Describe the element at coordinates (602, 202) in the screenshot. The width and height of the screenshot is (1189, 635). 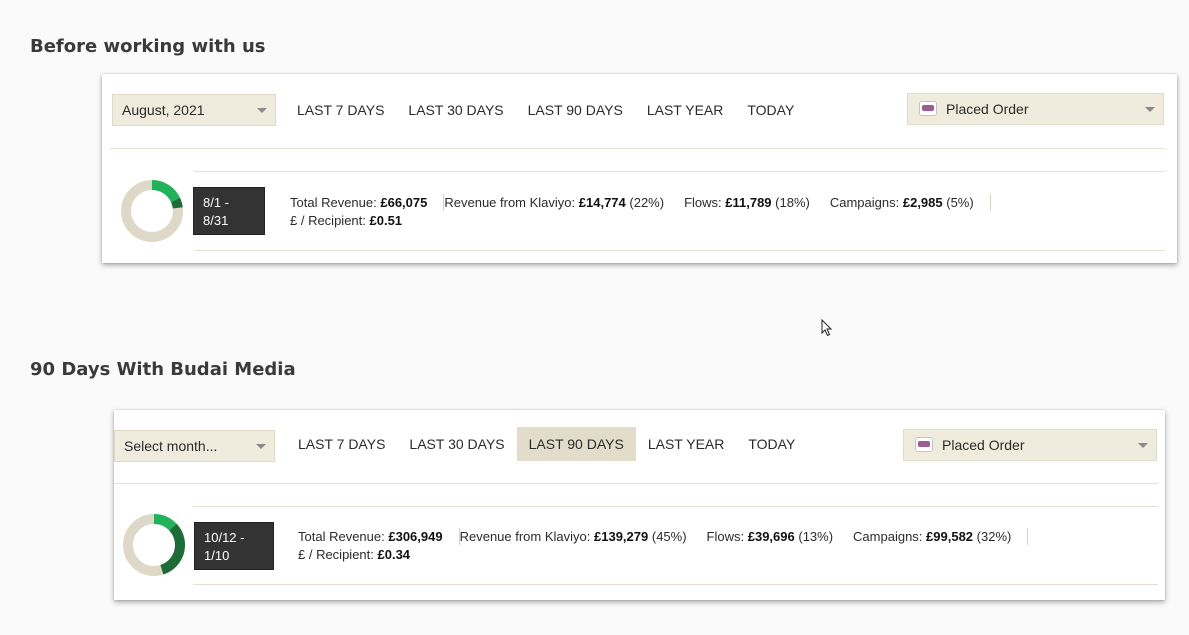
I see `klaviyo-revenue-value: £14,774` at that location.